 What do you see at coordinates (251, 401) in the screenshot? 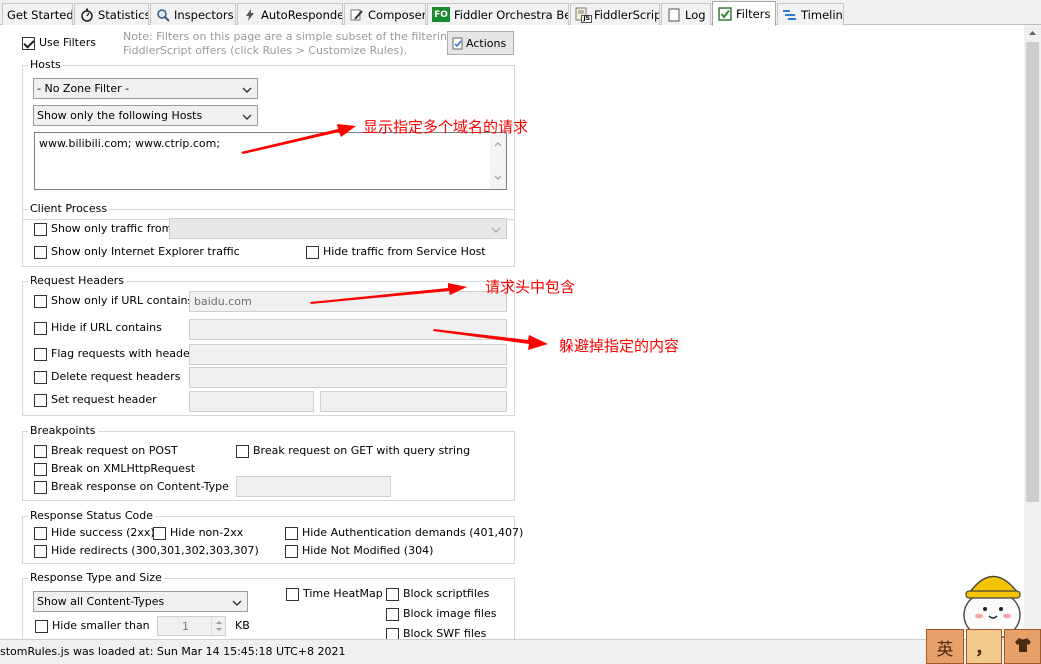
I see `set-header-name-input` at bounding box center [251, 401].